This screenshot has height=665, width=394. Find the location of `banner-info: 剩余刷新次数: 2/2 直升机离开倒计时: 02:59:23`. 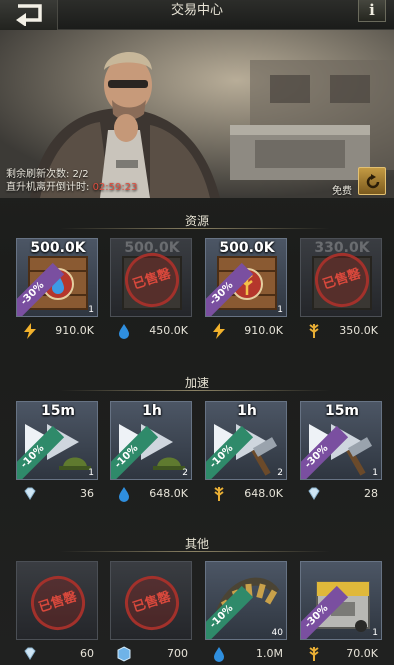

banner-info: 剩余刷新次数: 2/2 直升机离开倒计时: 02:59:23 is located at coordinates (71, 181).